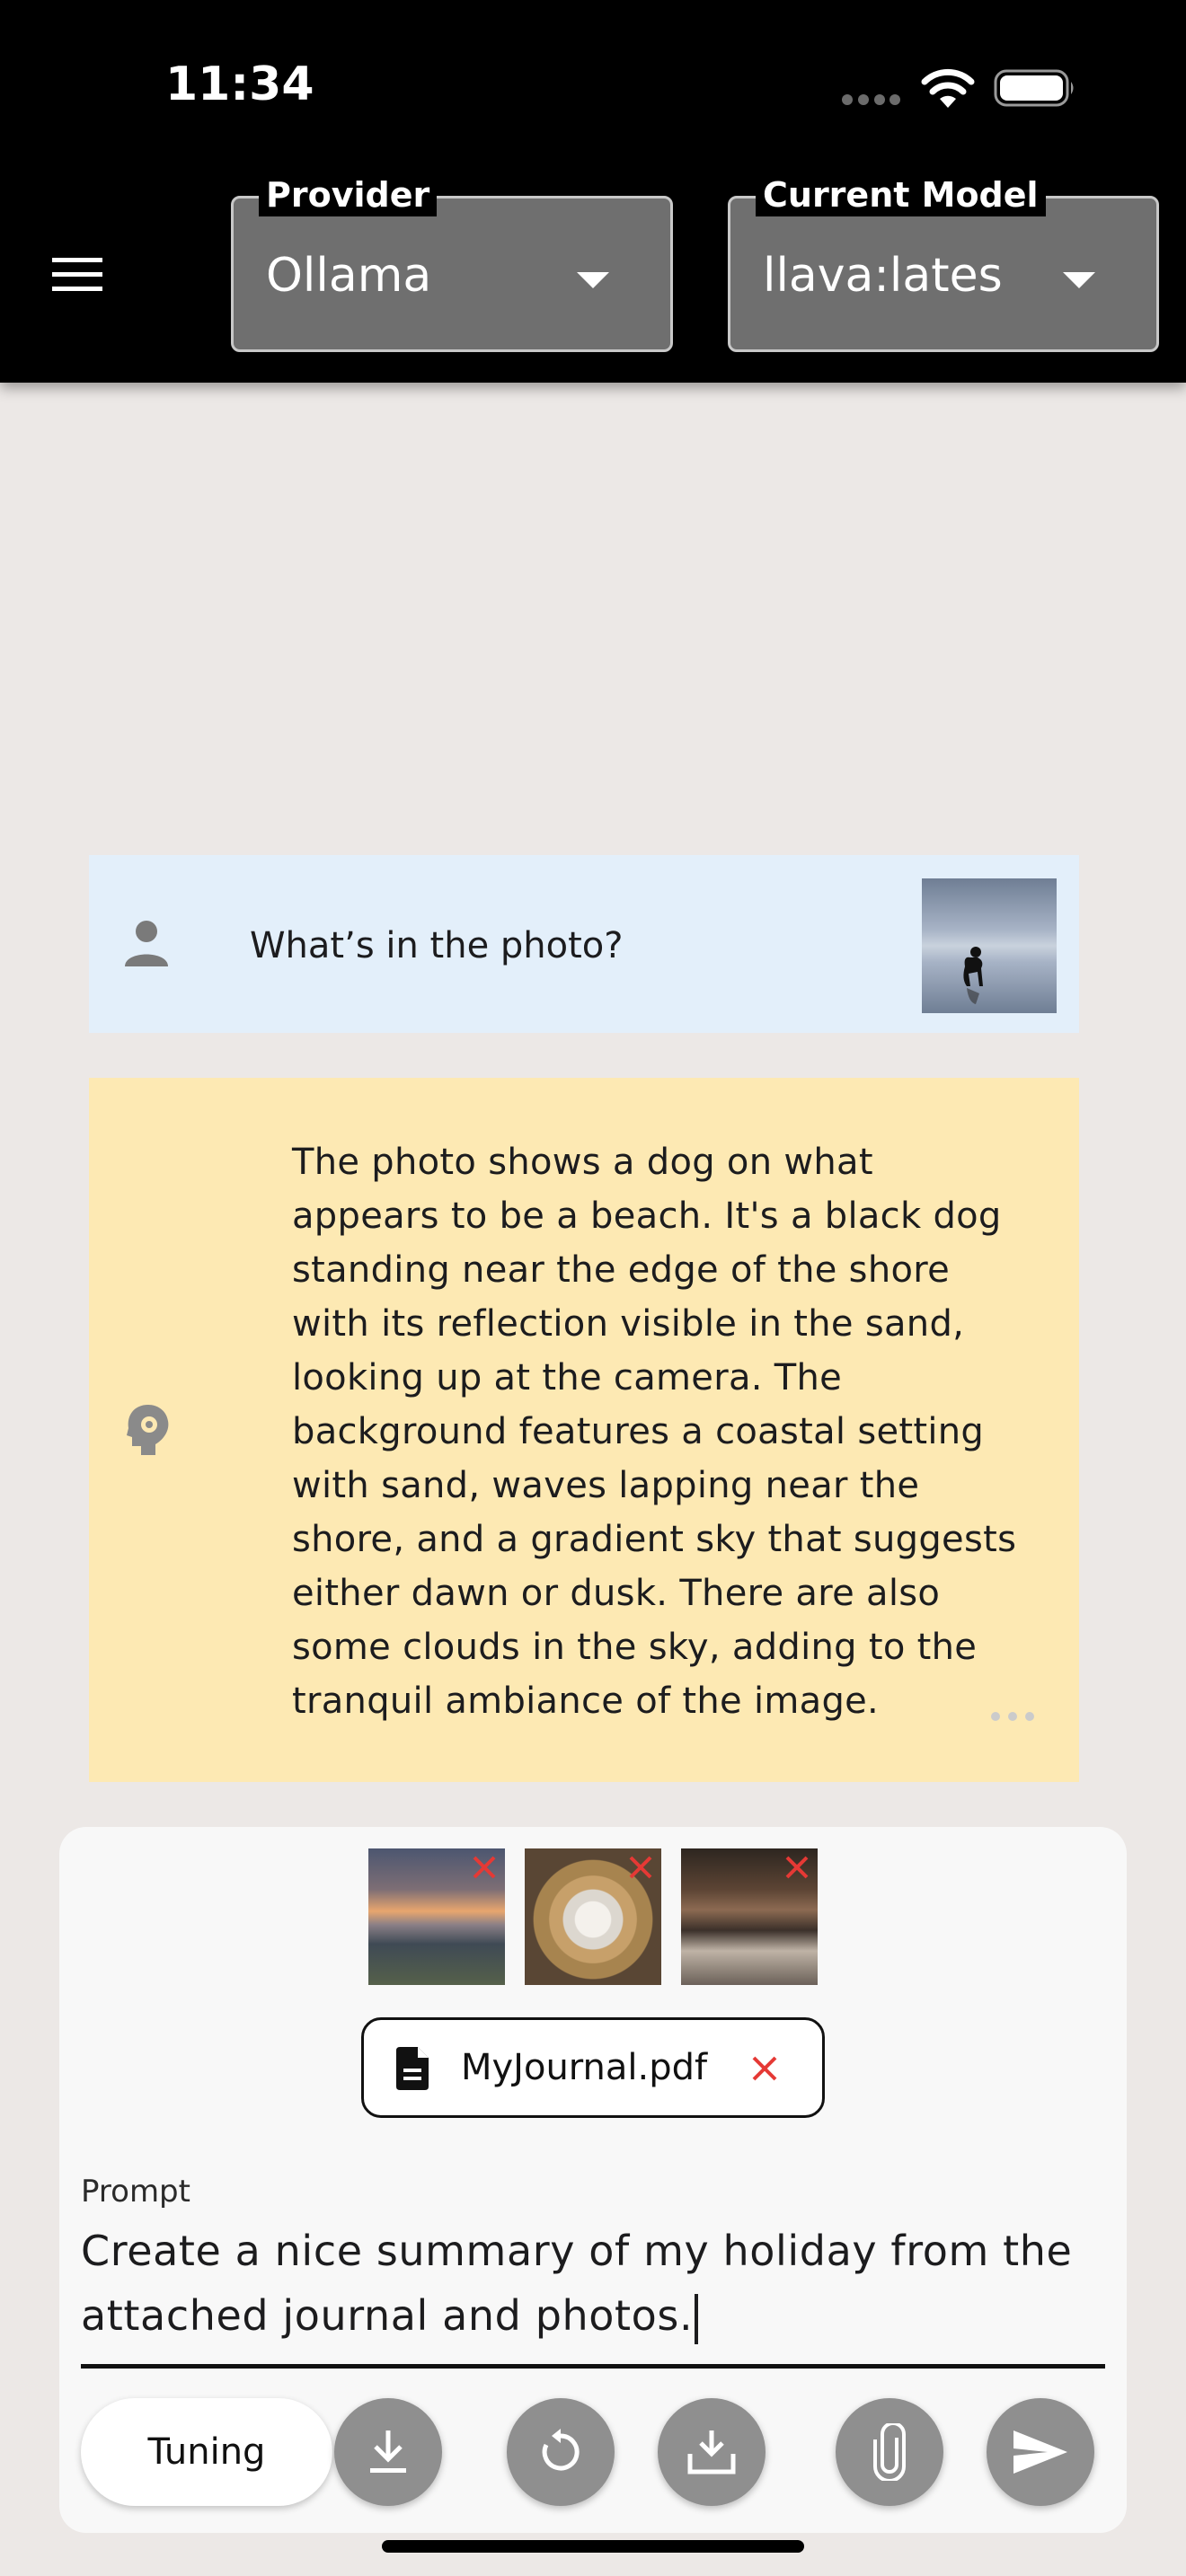 The image size is (1186, 2576). I want to click on send-icon, so click(1040, 2452).